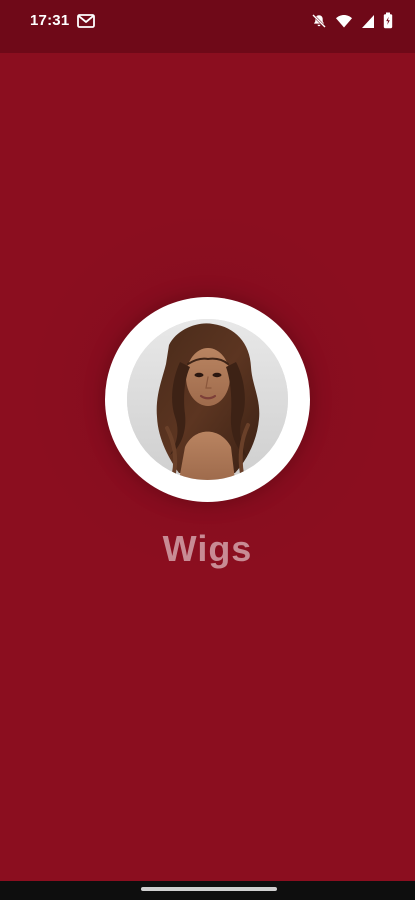 The image size is (415, 900). I want to click on wifi-icon, so click(344, 20).